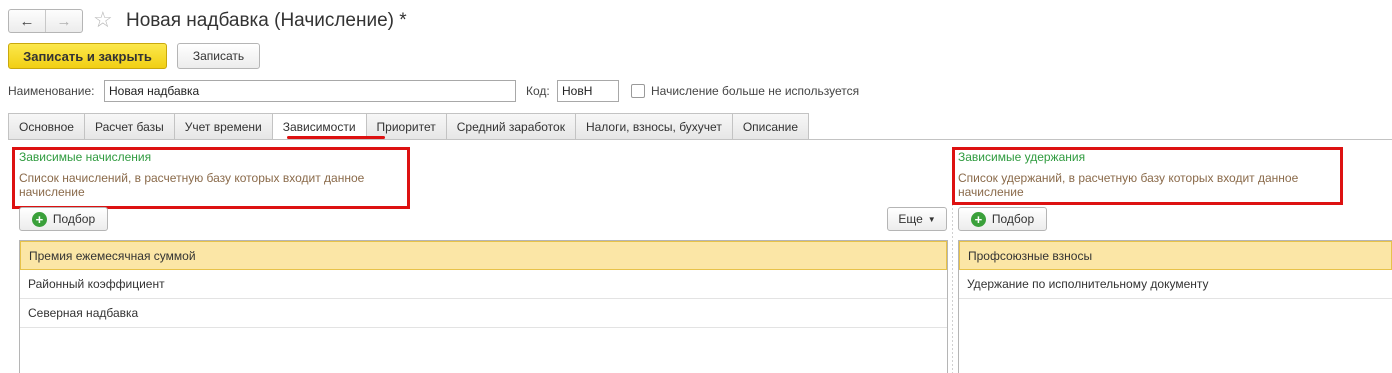 Image resolution: width=1392 pixels, height=373 pixels. Describe the element at coordinates (771, 126) in the screenshot. I see `tab-description: Описание` at that location.